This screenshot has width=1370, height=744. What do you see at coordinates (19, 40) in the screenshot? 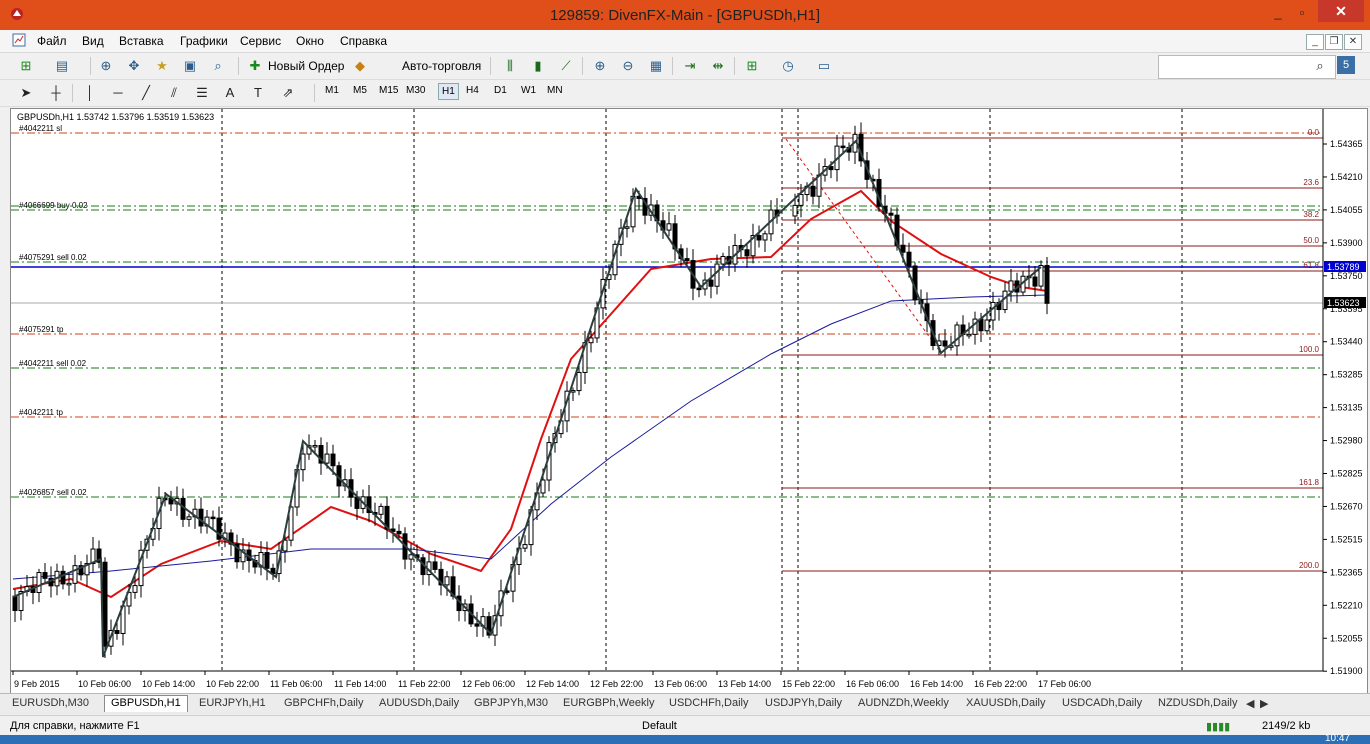
I see `chart-window-icon` at bounding box center [19, 40].